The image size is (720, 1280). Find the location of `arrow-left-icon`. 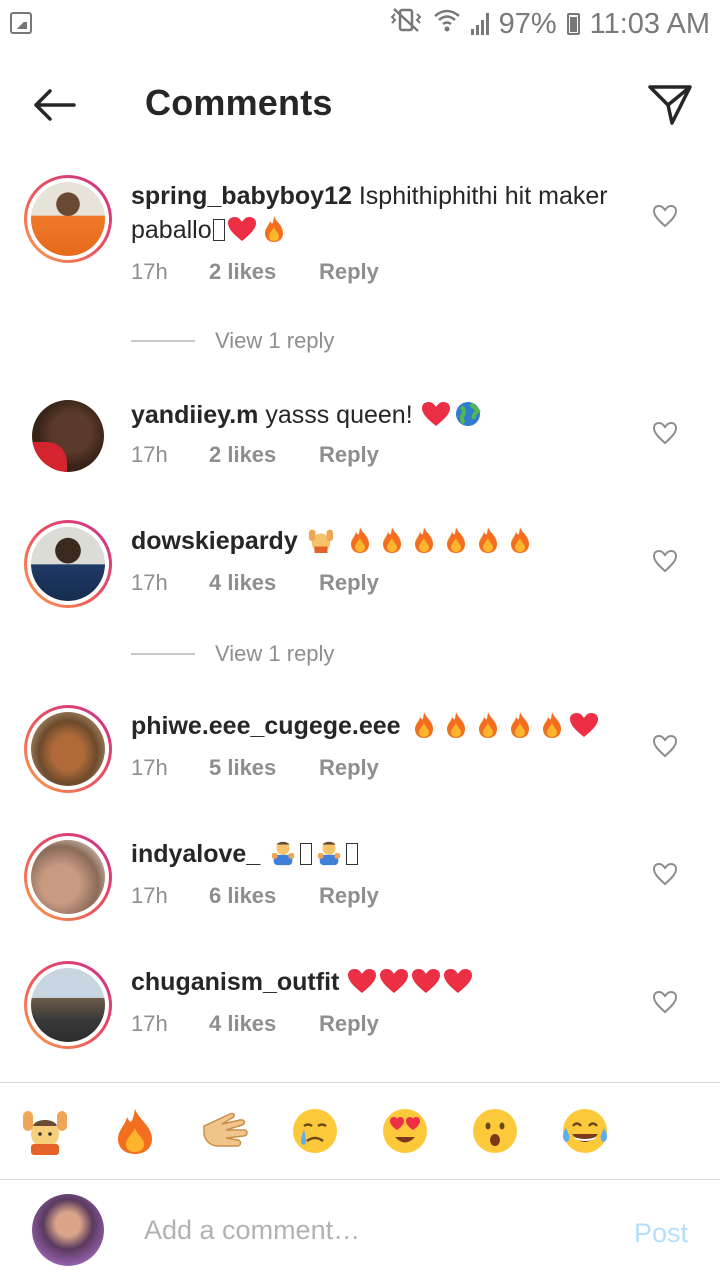

arrow-left-icon is located at coordinates (55, 105).